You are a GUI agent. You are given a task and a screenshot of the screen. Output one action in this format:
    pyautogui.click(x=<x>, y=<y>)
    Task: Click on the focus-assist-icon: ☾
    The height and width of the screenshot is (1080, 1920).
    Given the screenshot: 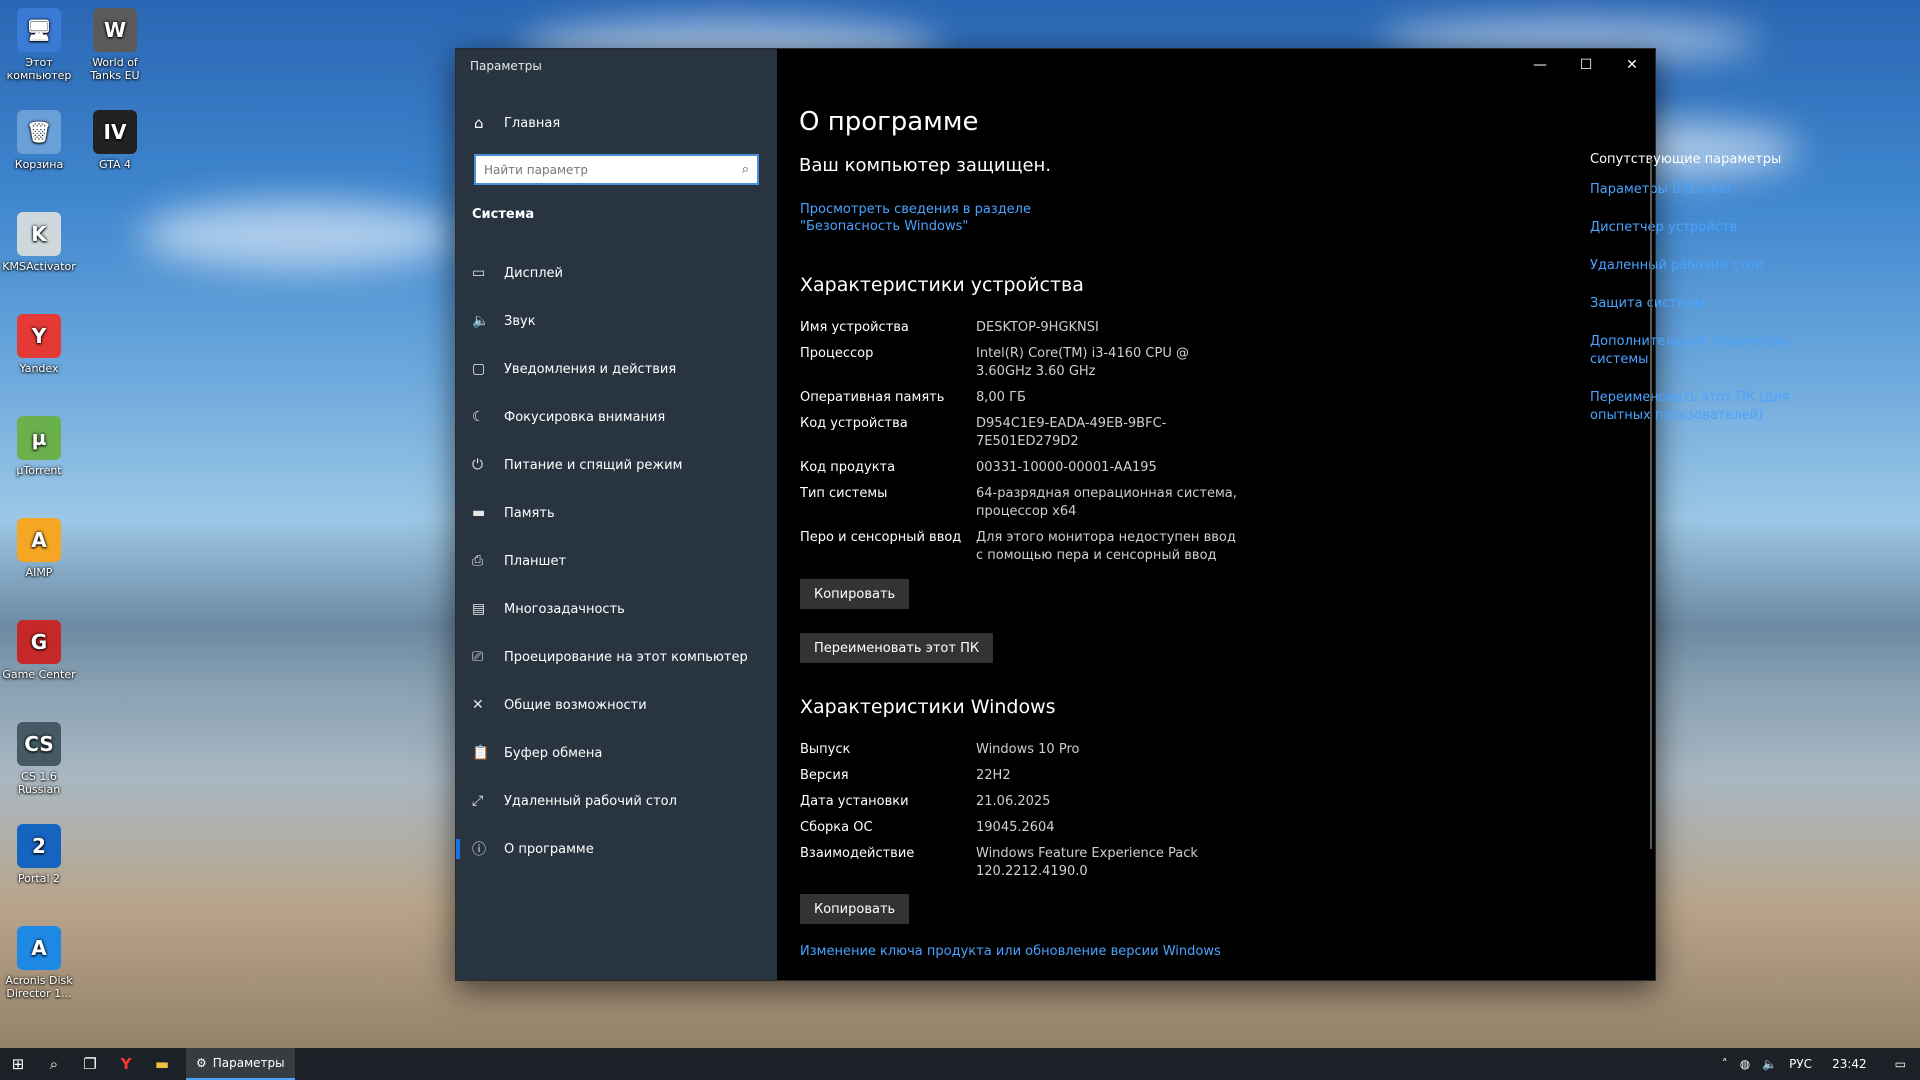 What is the action you would take?
    pyautogui.click(x=478, y=417)
    